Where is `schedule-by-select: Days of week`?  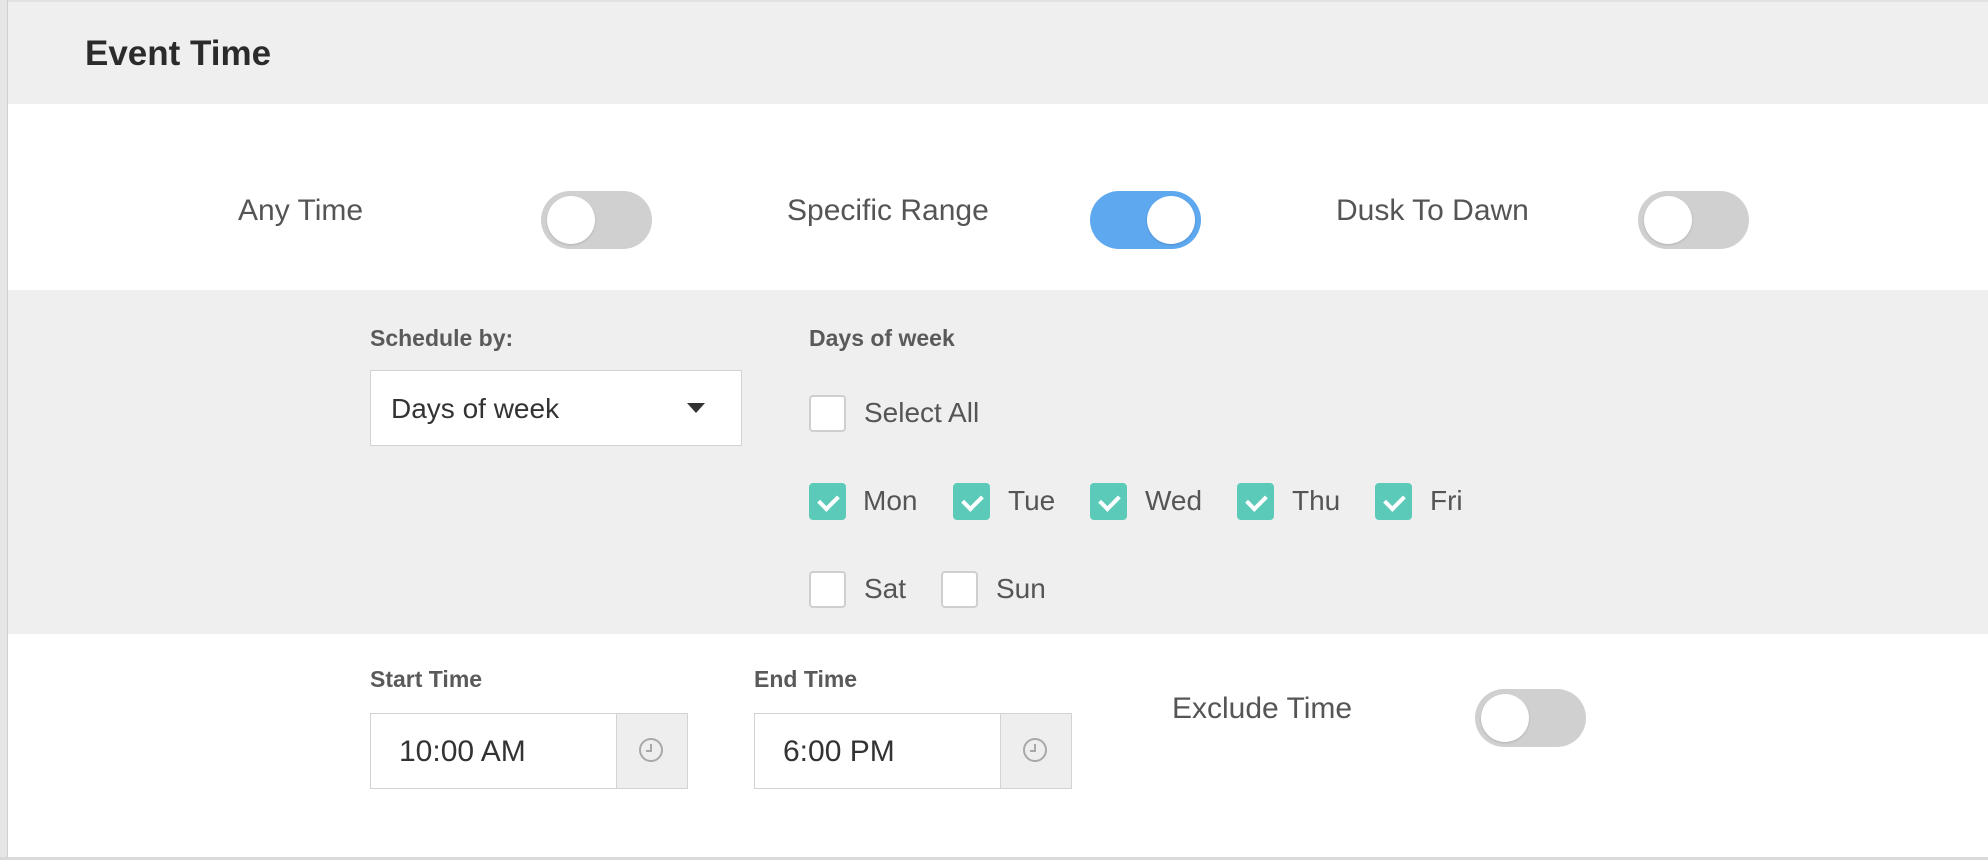
schedule-by-select: Days of week is located at coordinates (556, 408).